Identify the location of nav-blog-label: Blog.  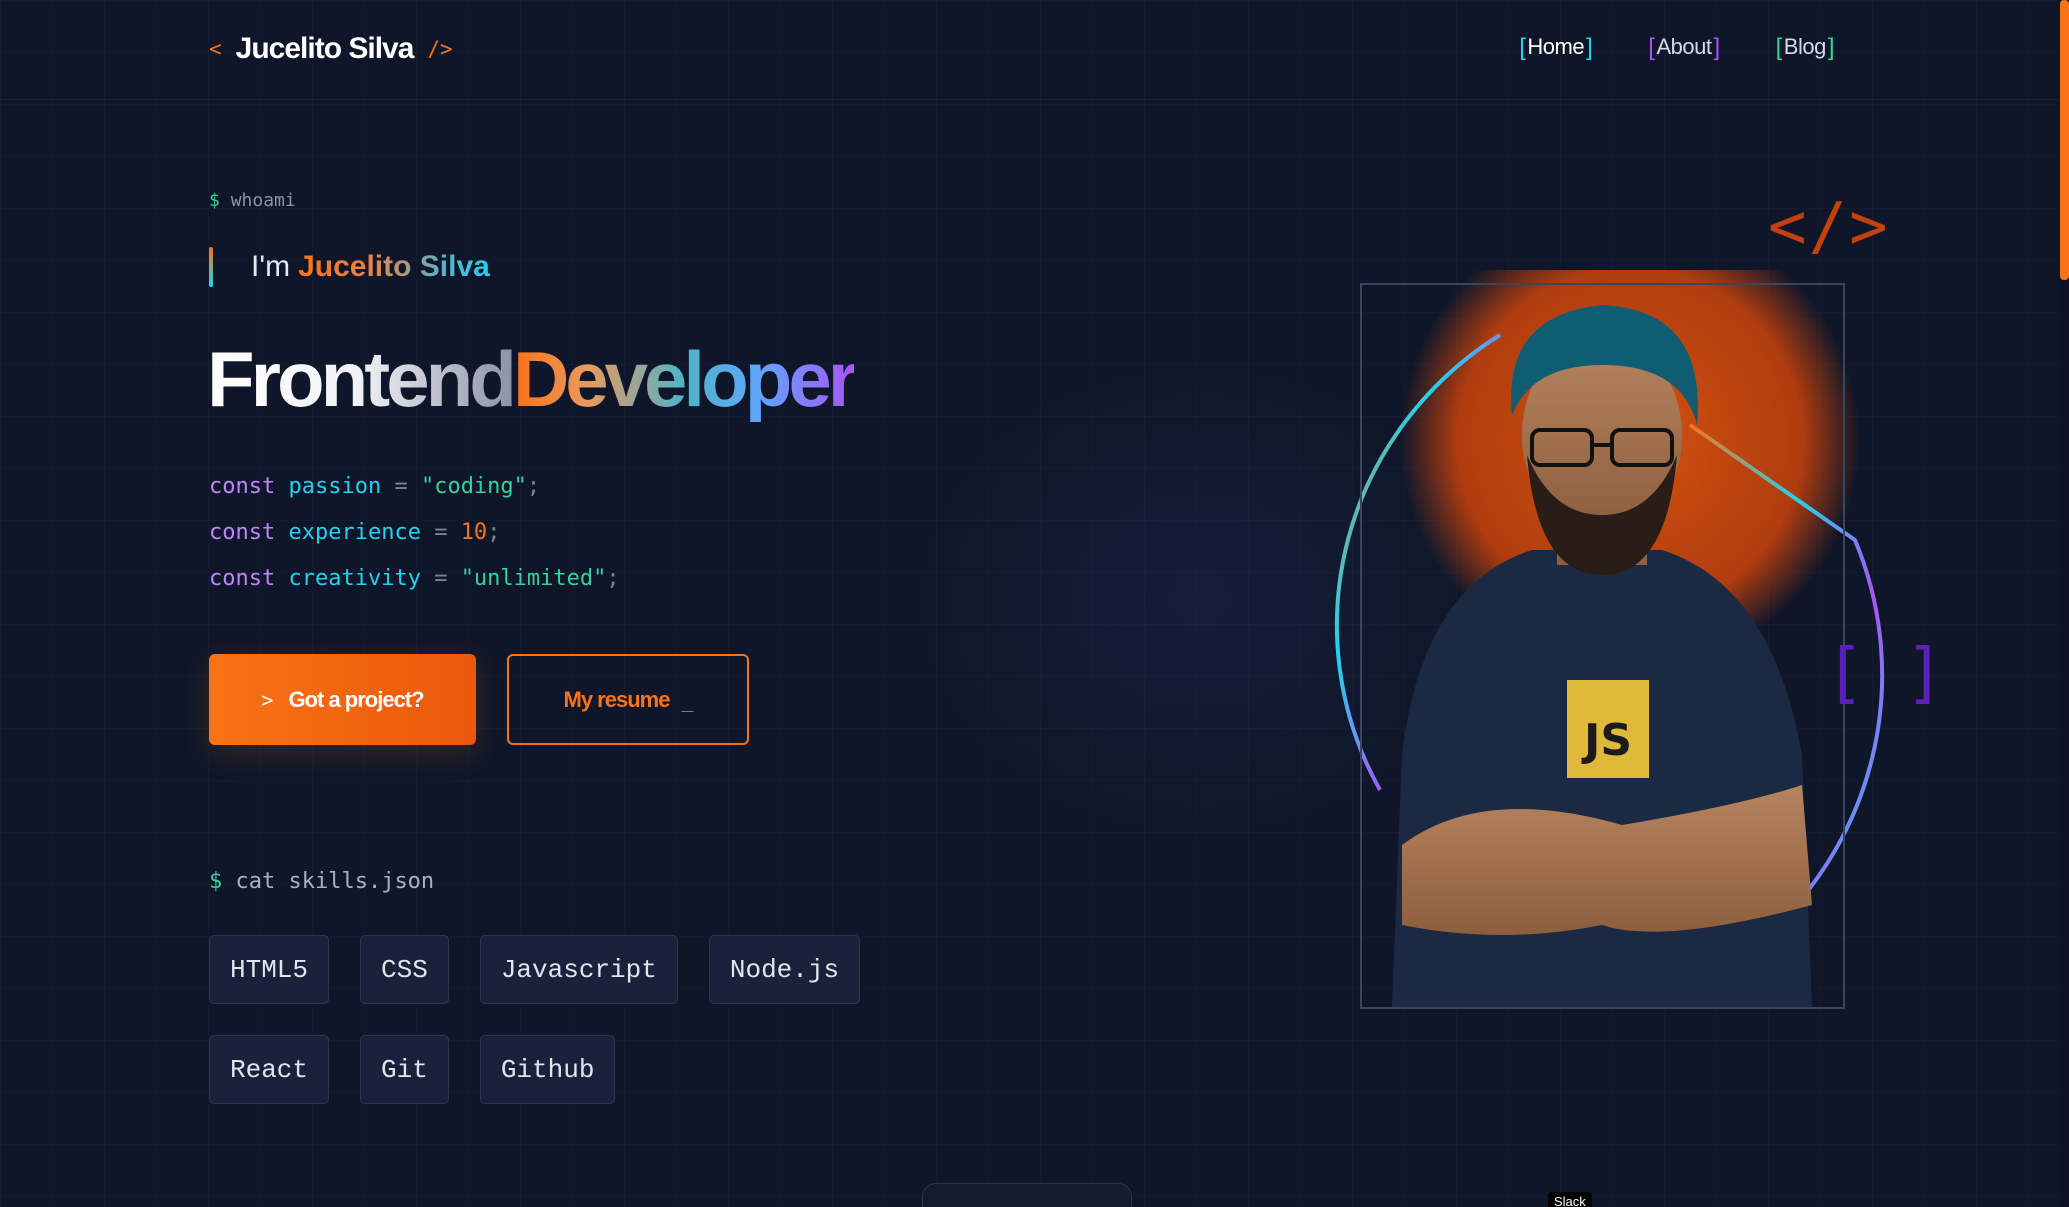
(1805, 46).